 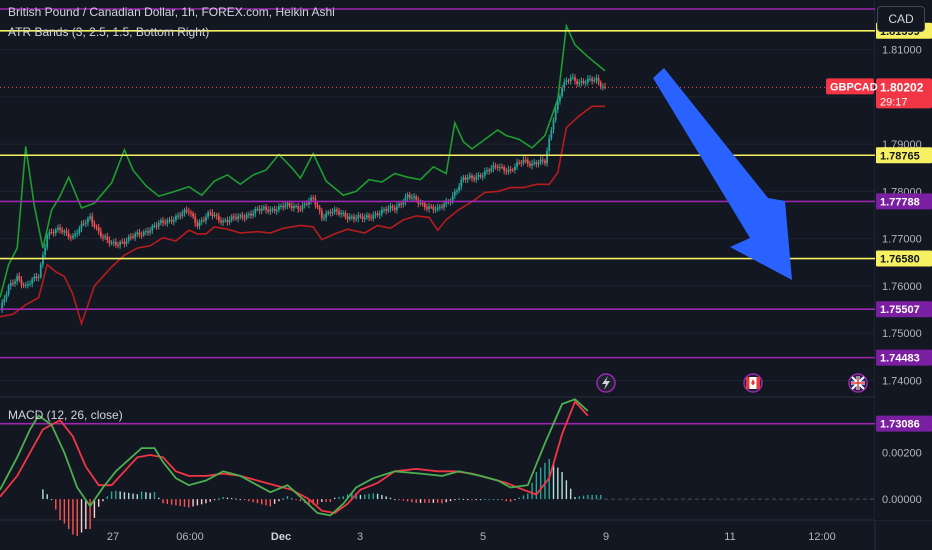 I want to click on currency-button: CAD, so click(x=901, y=19).